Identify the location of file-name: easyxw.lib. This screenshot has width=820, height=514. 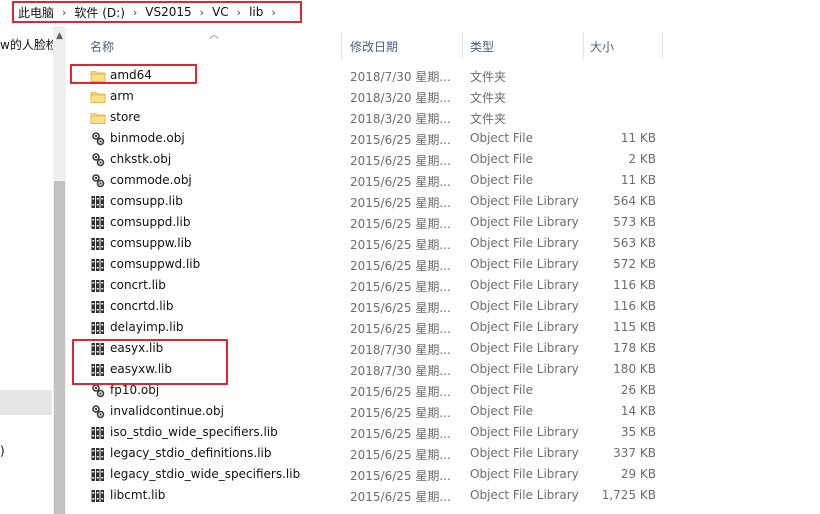
(141, 369).